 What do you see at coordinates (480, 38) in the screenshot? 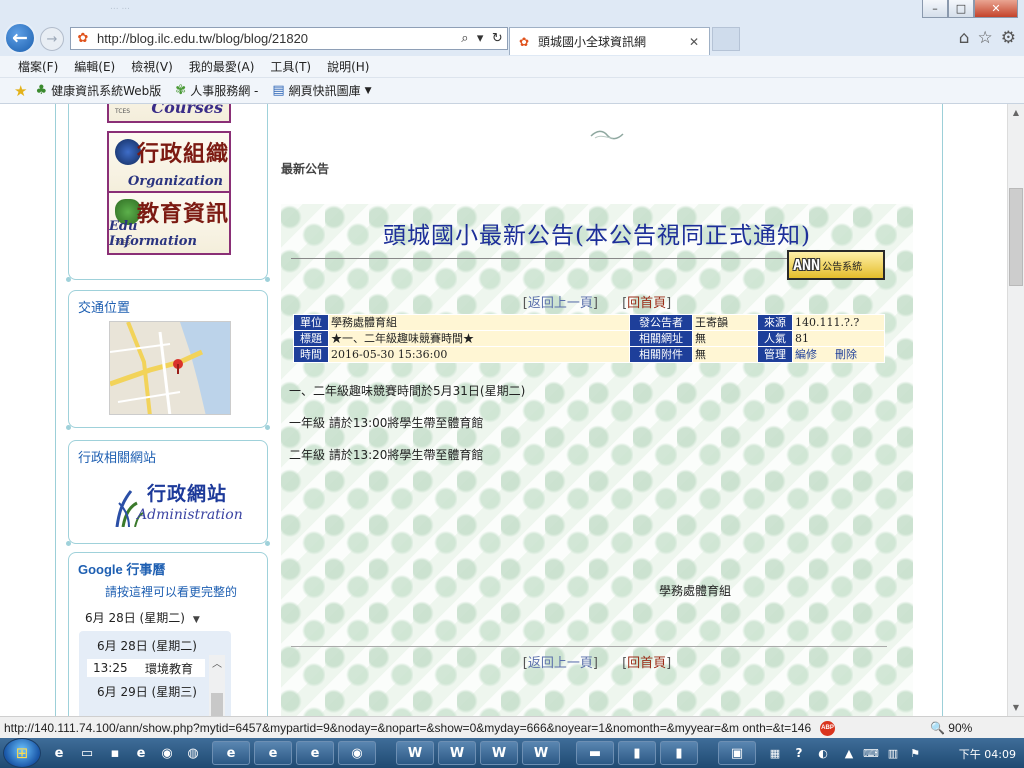
I see `dropdown-icon: ▾` at bounding box center [480, 38].